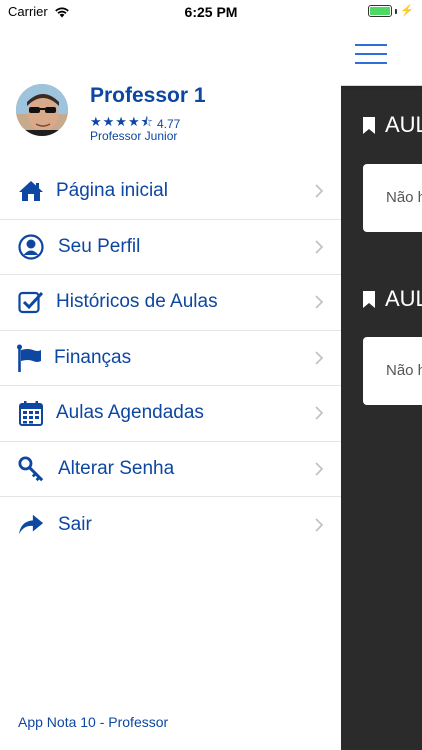 This screenshot has height=750, width=422. What do you see at coordinates (392, 198) in the screenshot?
I see `content-card-1: Não h` at bounding box center [392, 198].